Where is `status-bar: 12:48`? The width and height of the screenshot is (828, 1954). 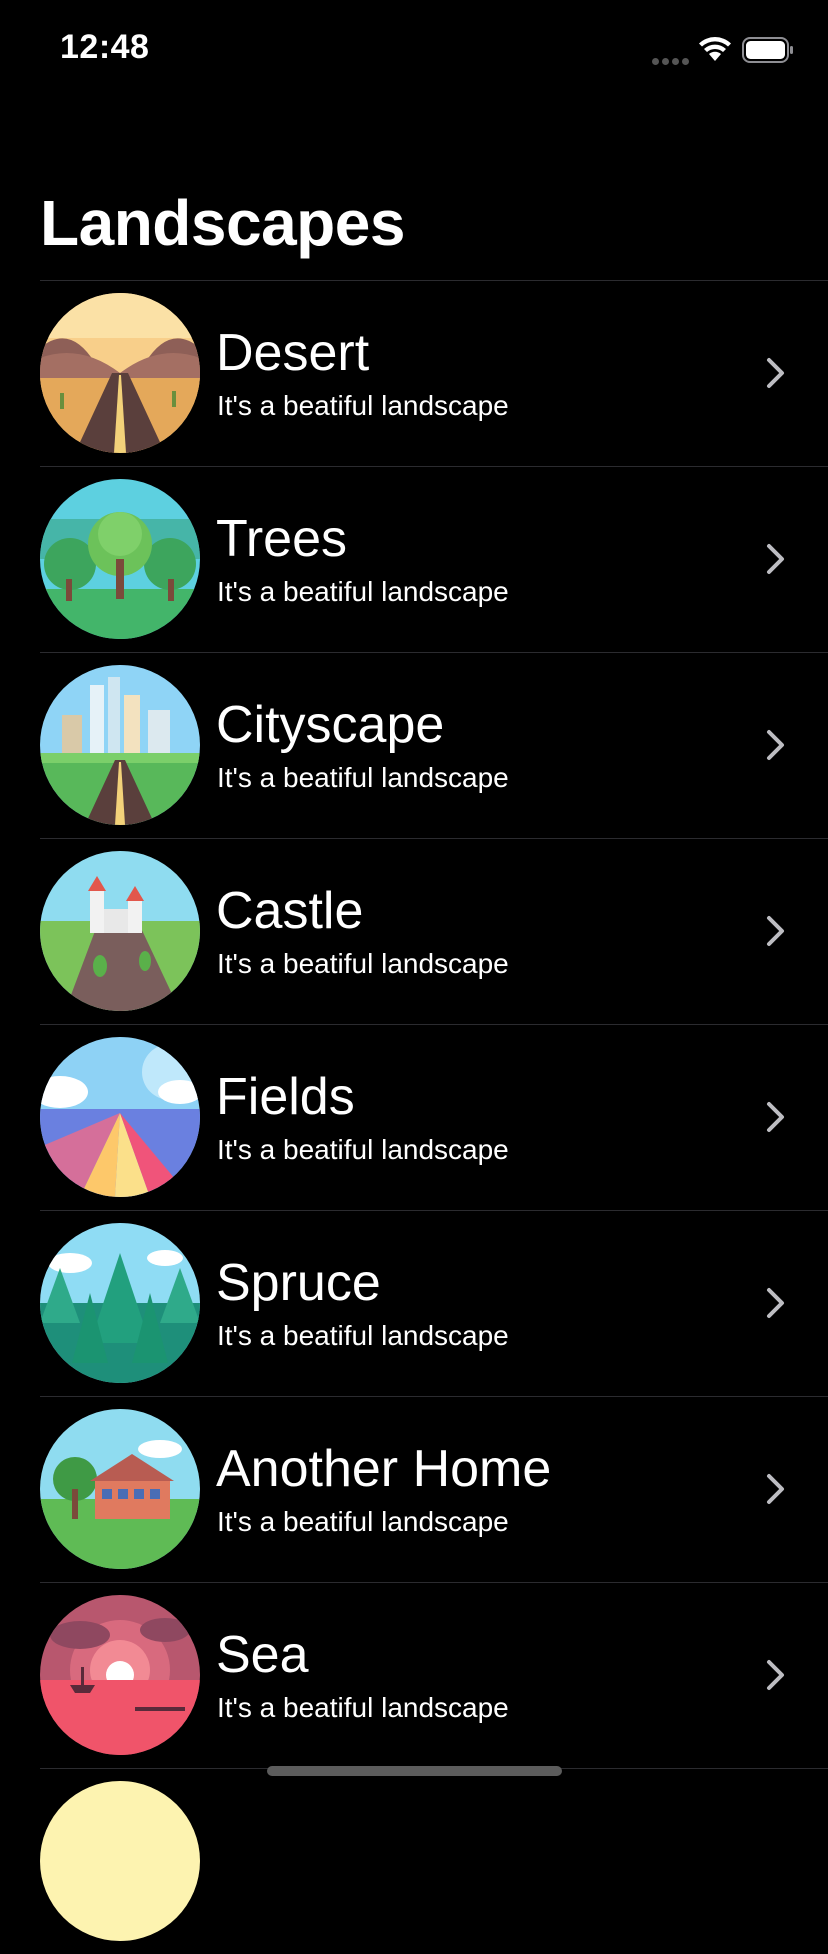 status-bar: 12:48 is located at coordinates (414, 50).